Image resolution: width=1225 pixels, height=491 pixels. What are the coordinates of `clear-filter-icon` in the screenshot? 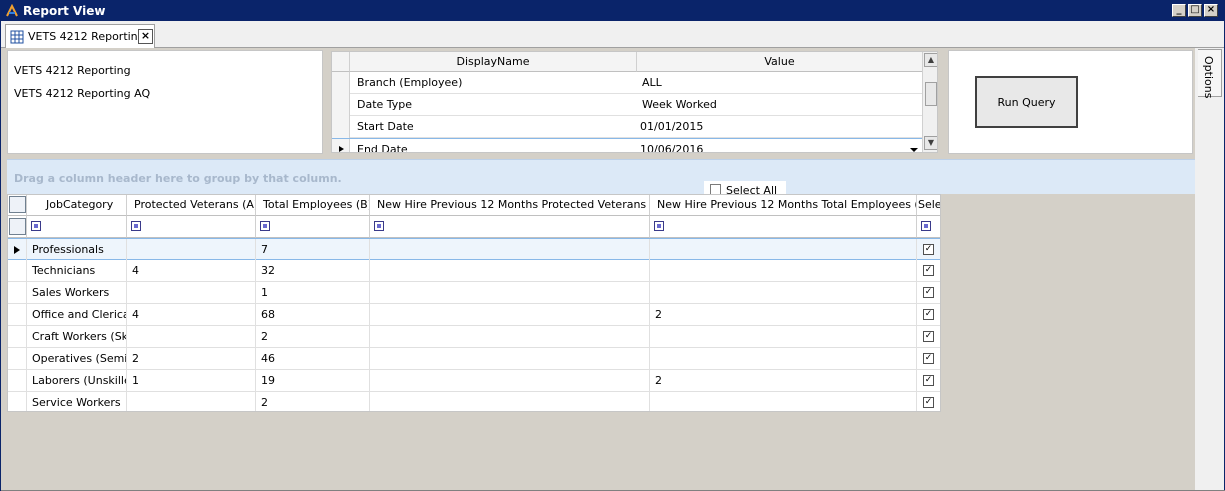 It's located at (17, 226).